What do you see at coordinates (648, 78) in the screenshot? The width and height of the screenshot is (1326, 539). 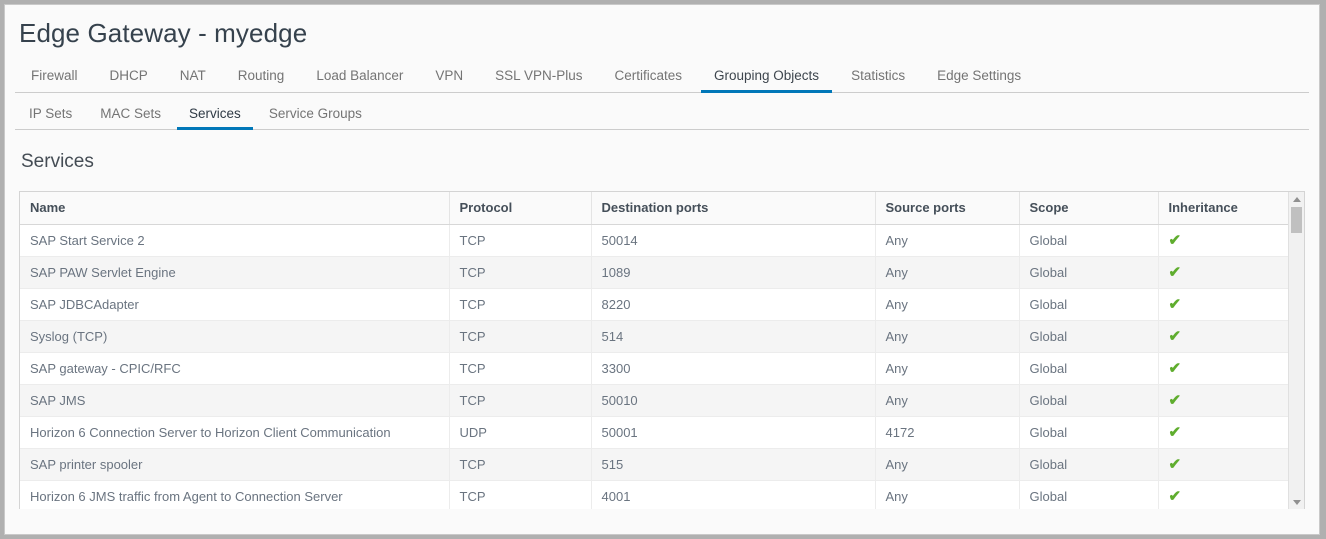 I see `tab-certificates: Certificates` at bounding box center [648, 78].